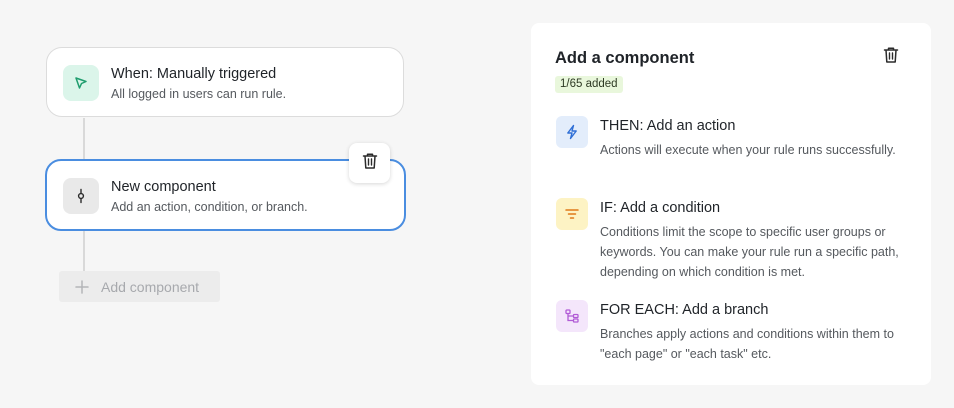 The image size is (954, 408). What do you see at coordinates (82, 286) in the screenshot?
I see `plus-icon` at bounding box center [82, 286].